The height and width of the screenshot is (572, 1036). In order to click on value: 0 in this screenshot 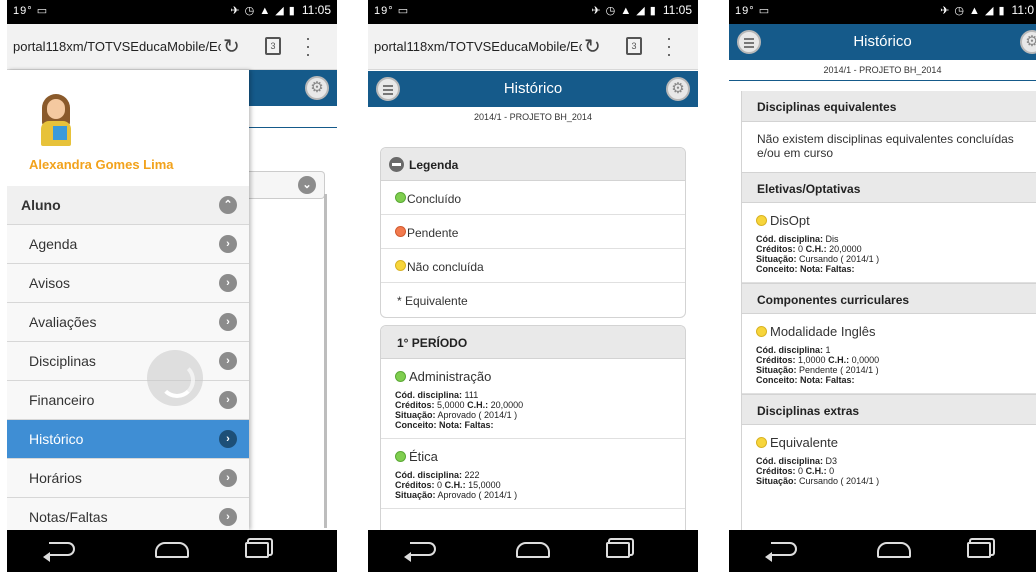, I will do `click(801, 249)`.